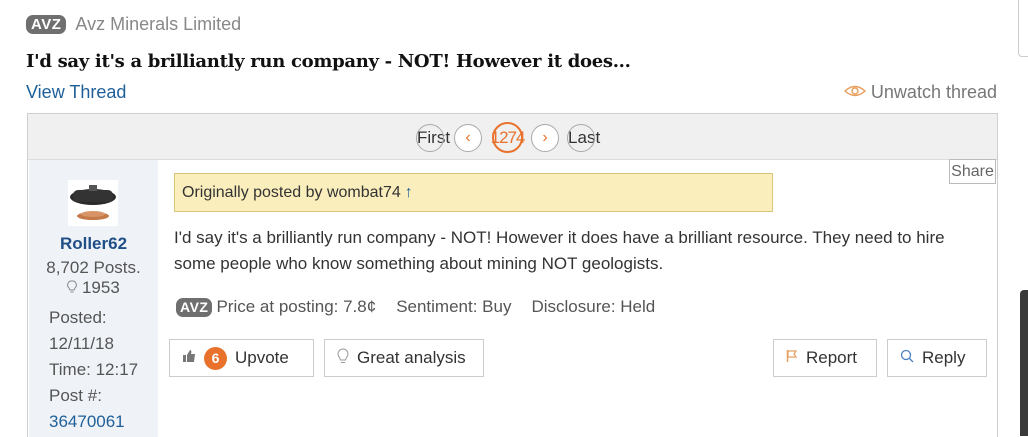  I want to click on next-page-button: ›, so click(545, 137).